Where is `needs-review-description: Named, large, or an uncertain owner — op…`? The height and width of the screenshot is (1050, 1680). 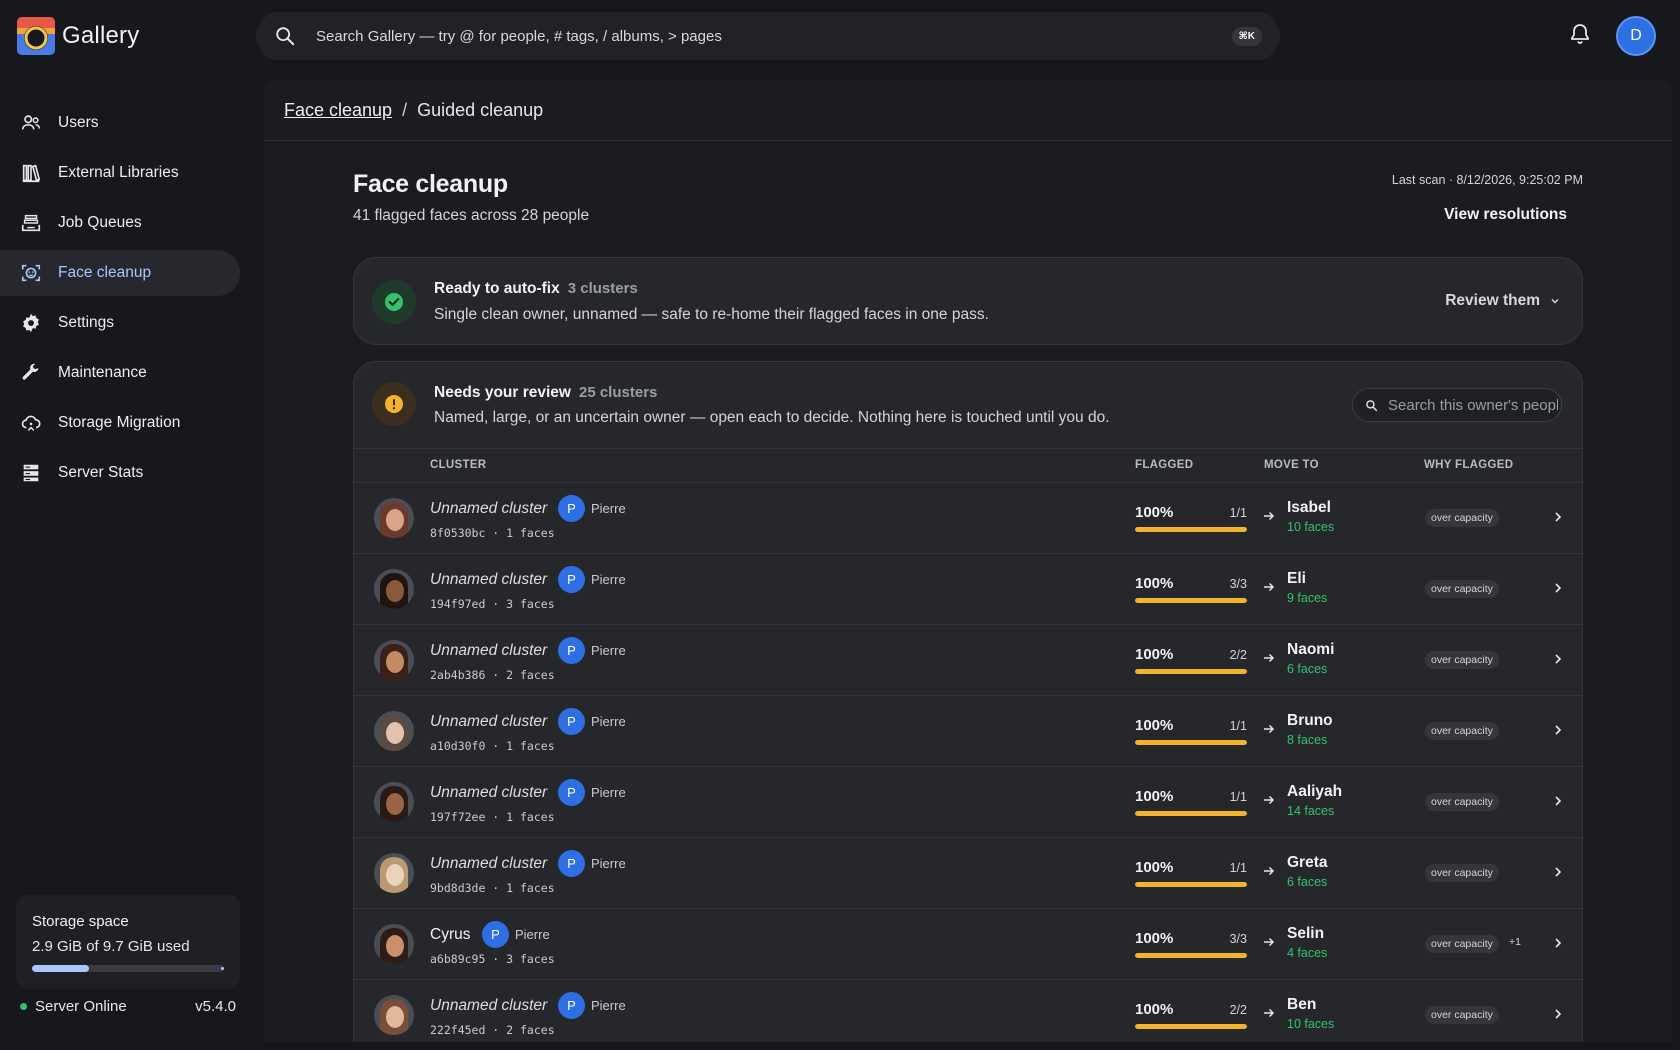
needs-review-description: Named, large, or an uncertain owner — op… is located at coordinates (772, 417).